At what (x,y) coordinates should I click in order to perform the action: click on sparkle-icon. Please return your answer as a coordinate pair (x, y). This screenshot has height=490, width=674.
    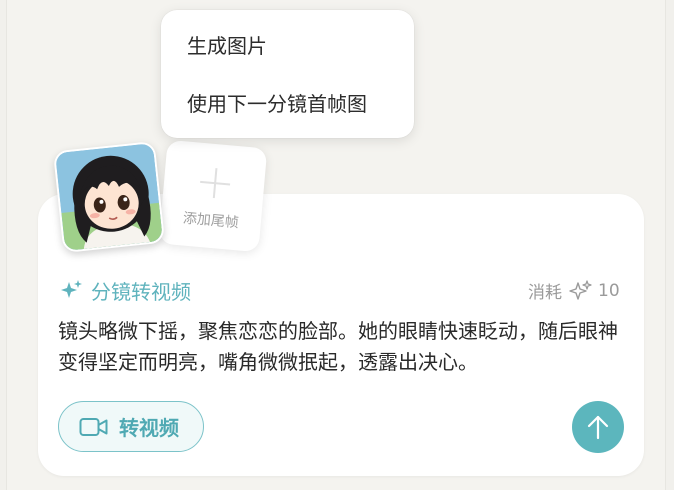
    Looking at the image, I should click on (71, 289).